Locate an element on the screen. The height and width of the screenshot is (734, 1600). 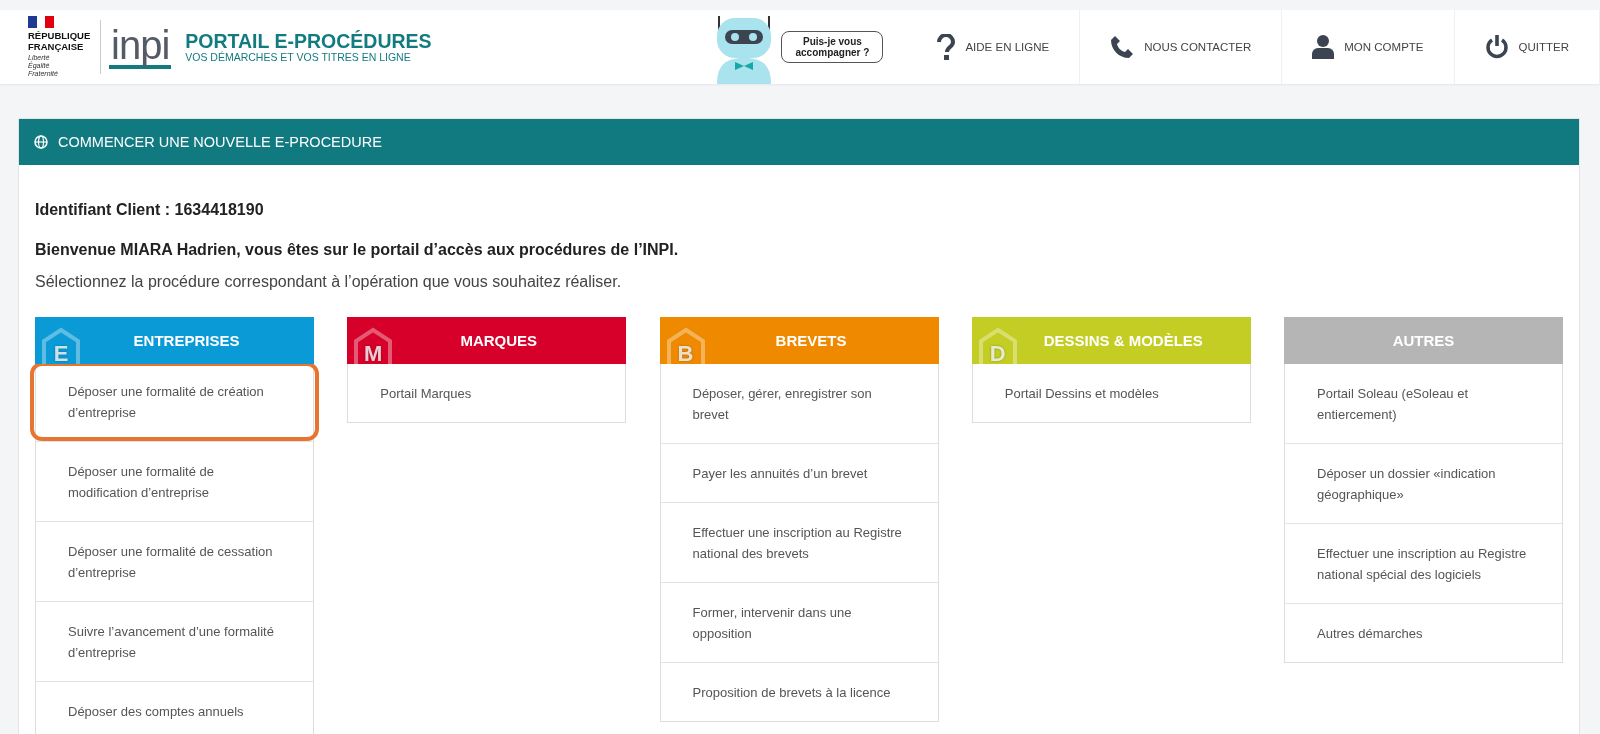
procedure-link: Effectuer une inscription au Registre national spécial des logiciels is located at coordinates (1423, 563).